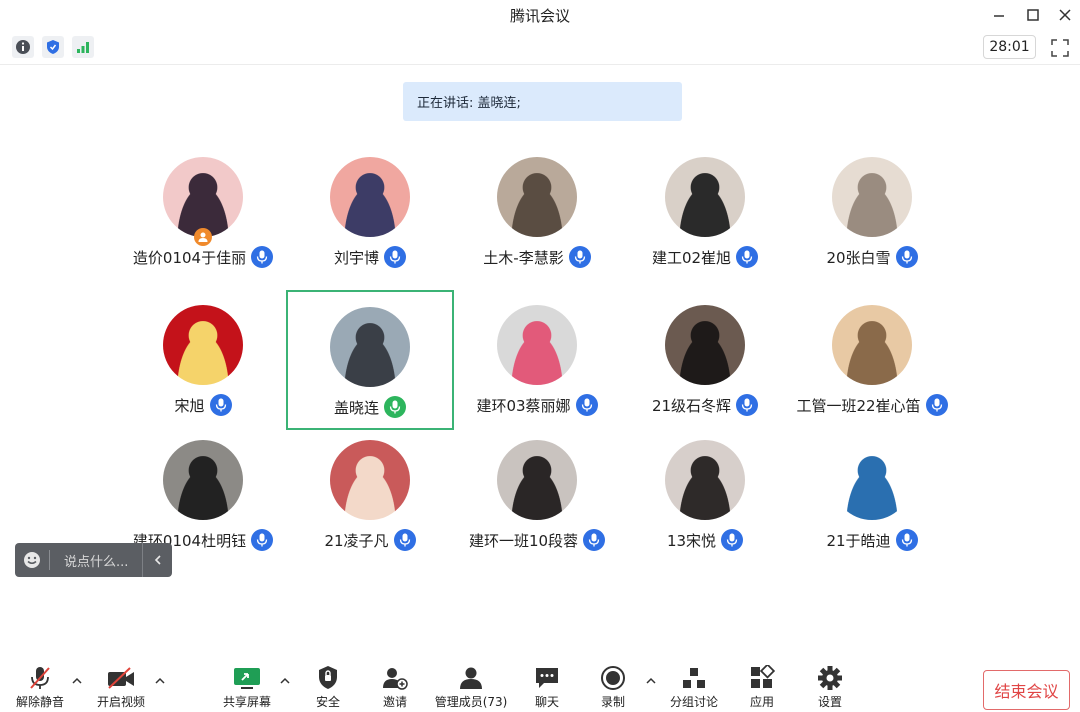 This screenshot has width=1080, height=712. Describe the element at coordinates (247, 678) in the screenshot. I see `share-screen-icon` at that location.